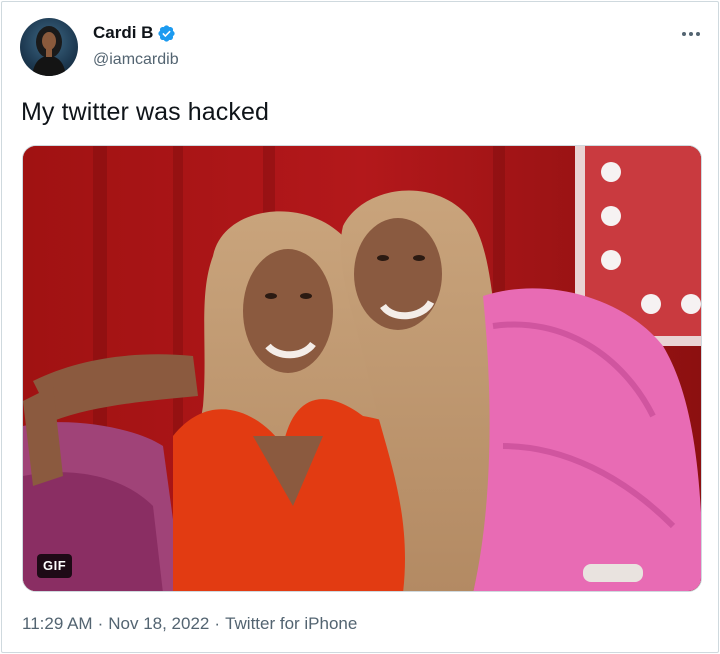 The image size is (720, 654). I want to click on author-handle: @iamcardib, so click(136, 60).